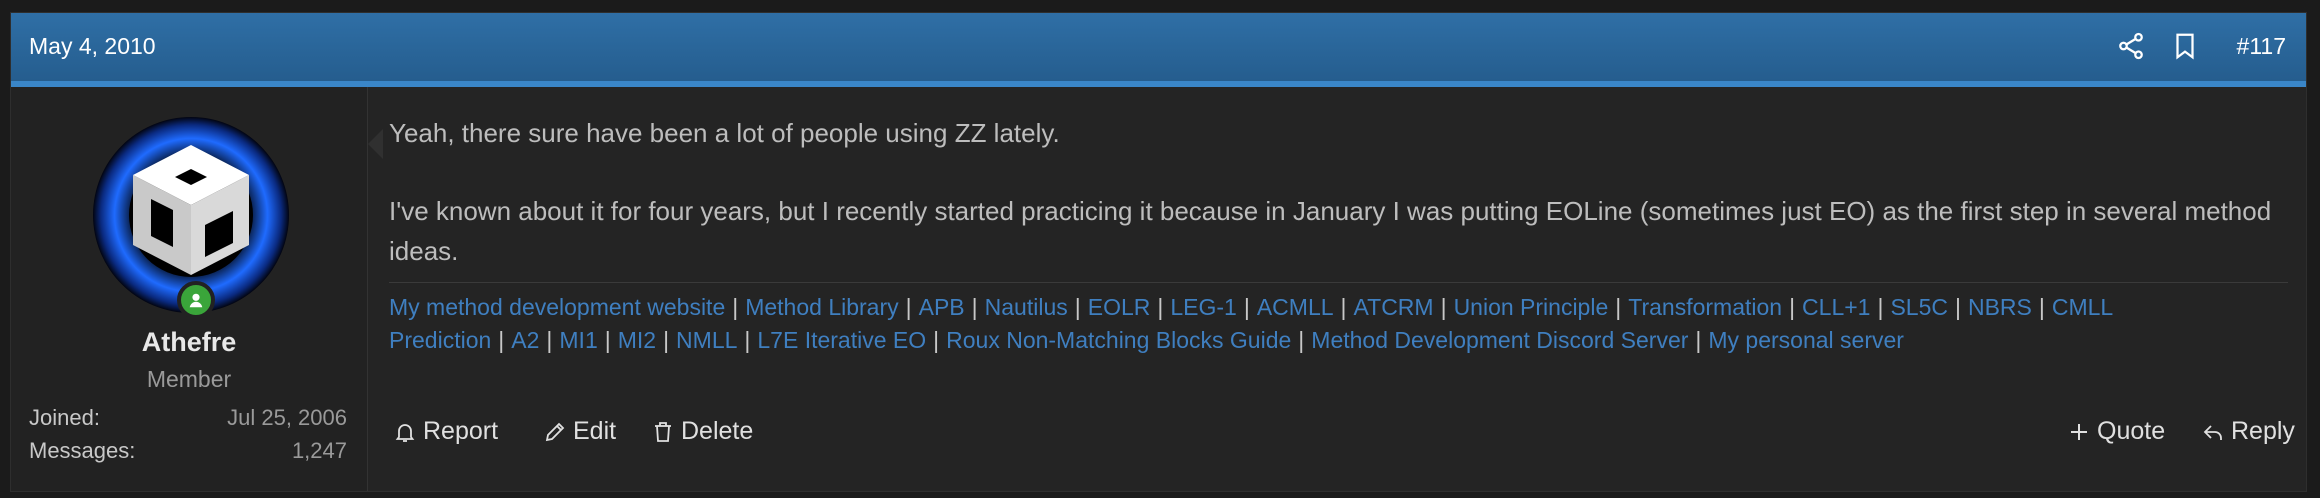 The height and width of the screenshot is (498, 2320). What do you see at coordinates (706, 340) in the screenshot?
I see `sig-link-nmll: NMLL` at bounding box center [706, 340].